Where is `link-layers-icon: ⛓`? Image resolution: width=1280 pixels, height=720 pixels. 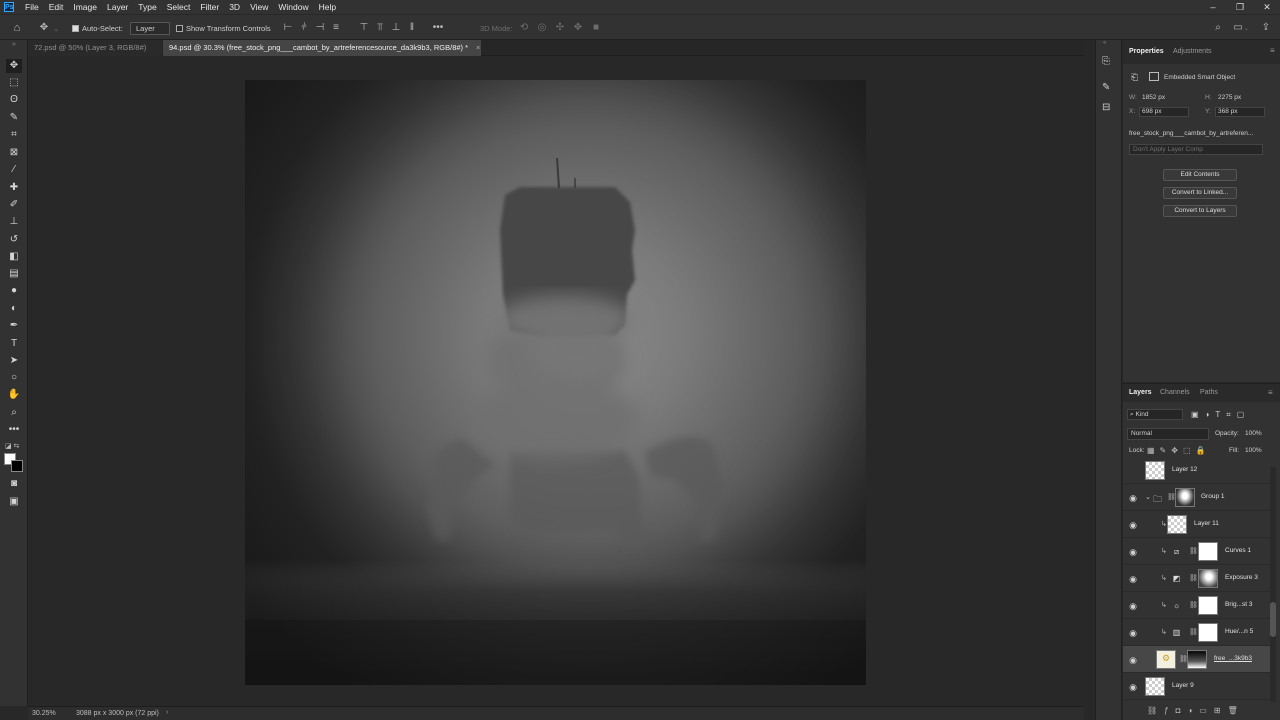 link-layers-icon: ⛓ is located at coordinates (1155, 710).